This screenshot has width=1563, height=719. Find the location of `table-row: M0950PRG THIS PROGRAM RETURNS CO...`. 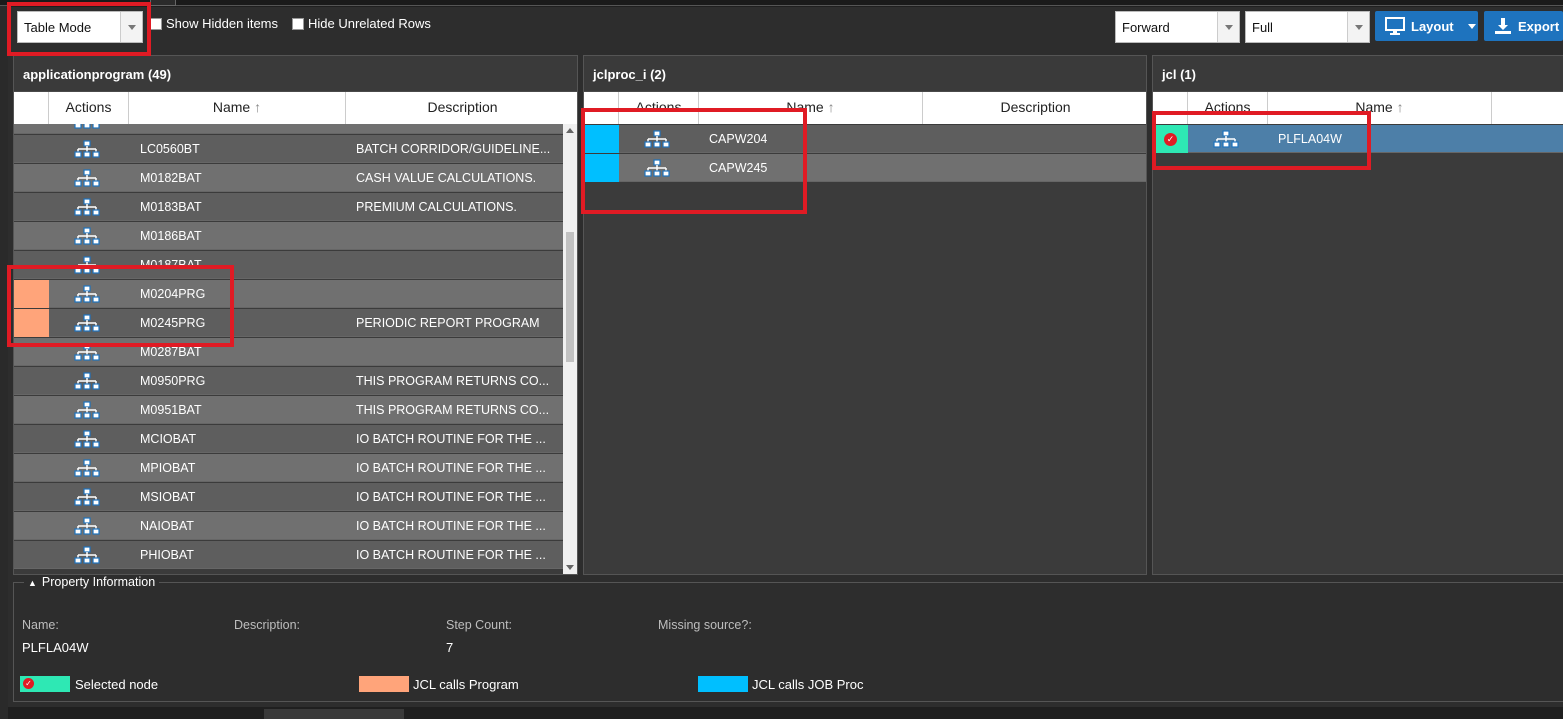

table-row: M0950PRG THIS PROGRAM RETURNS CO... is located at coordinates (289, 381).